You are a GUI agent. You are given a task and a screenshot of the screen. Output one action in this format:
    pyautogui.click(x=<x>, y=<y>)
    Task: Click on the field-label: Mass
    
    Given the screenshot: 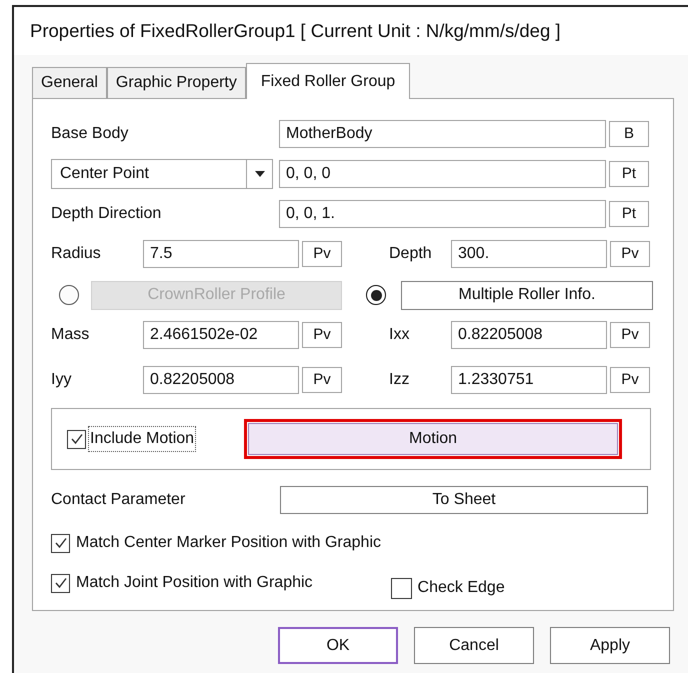 What is the action you would take?
    pyautogui.click(x=70, y=335)
    